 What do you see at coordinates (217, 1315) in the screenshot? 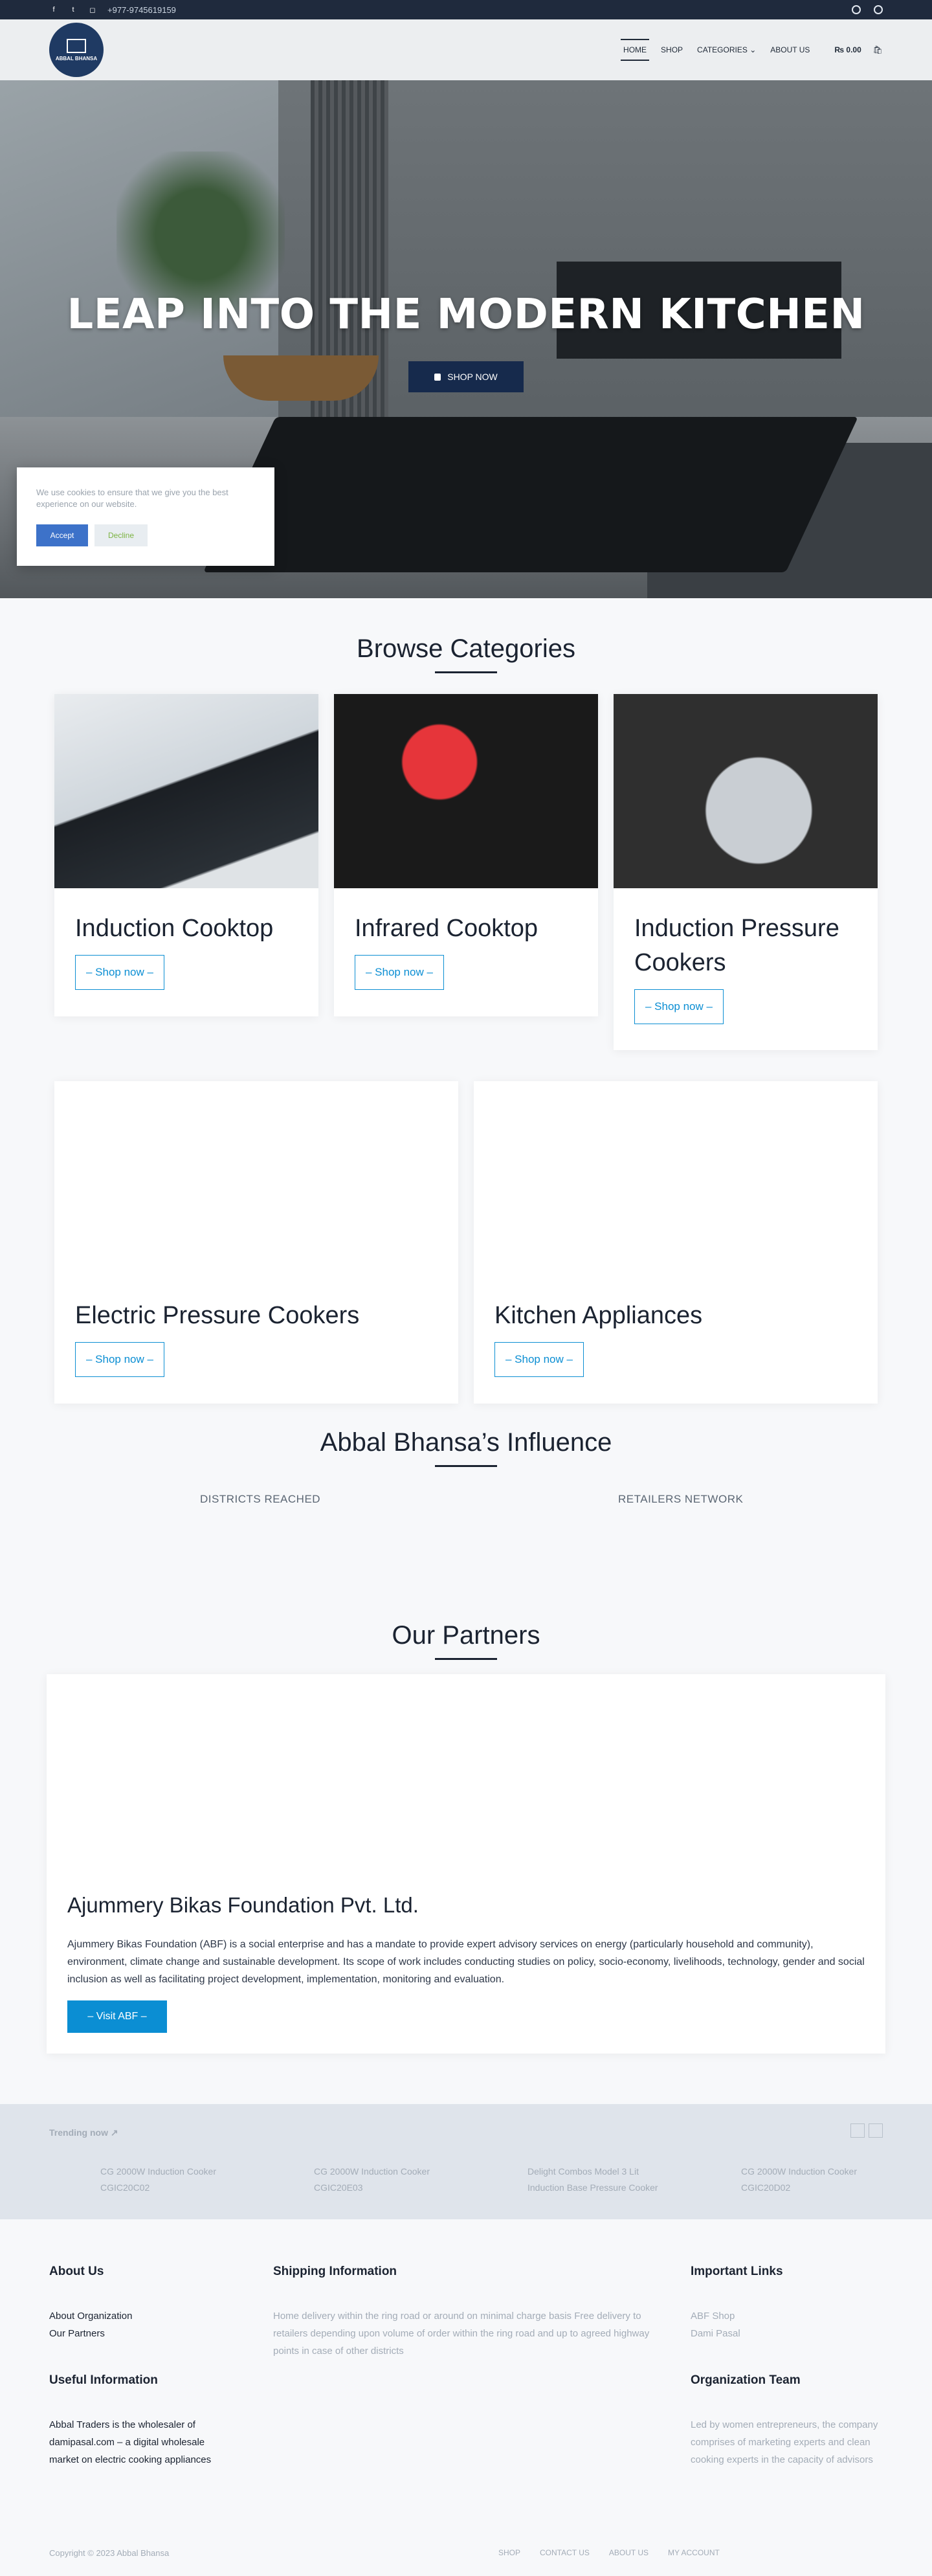
I see `category-name: Electric Pressure Cookers` at bounding box center [217, 1315].